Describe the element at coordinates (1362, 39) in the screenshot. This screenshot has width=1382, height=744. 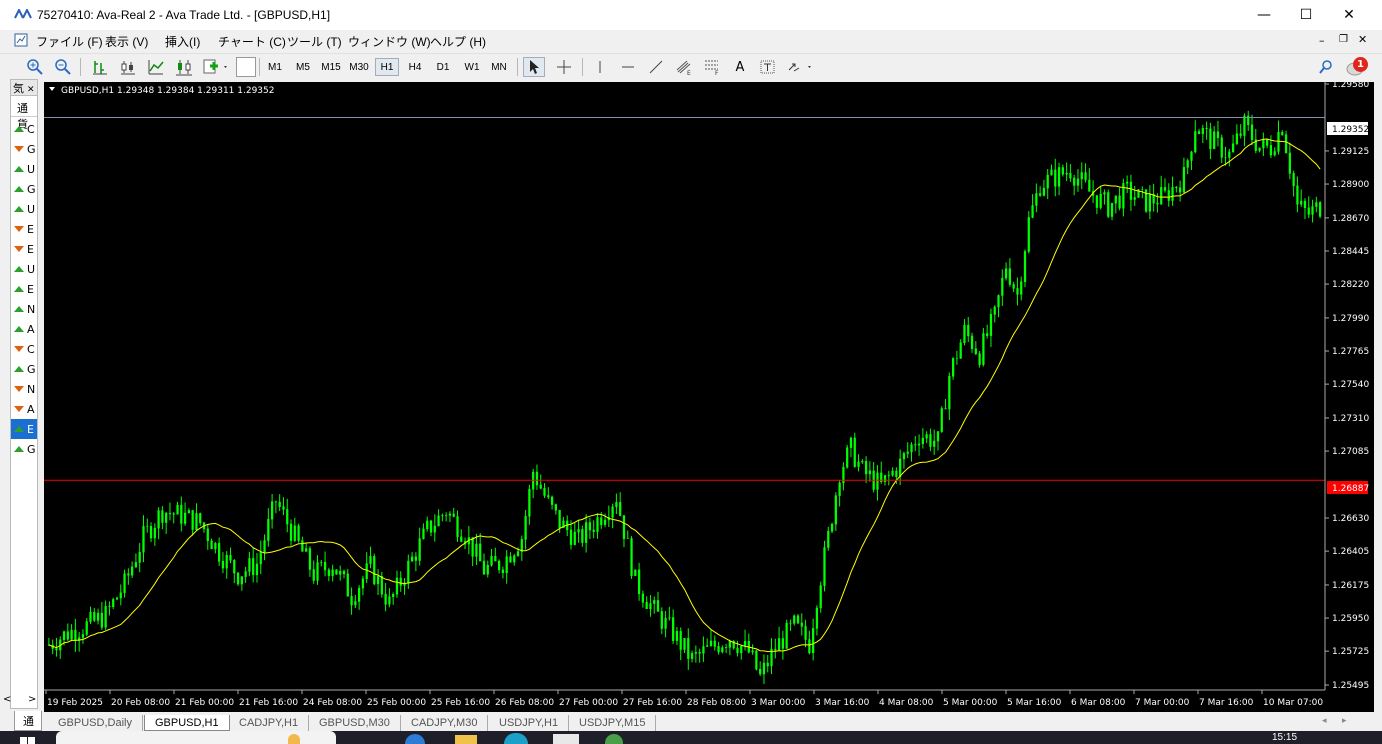
I see `child-close-icon: ✕` at that location.